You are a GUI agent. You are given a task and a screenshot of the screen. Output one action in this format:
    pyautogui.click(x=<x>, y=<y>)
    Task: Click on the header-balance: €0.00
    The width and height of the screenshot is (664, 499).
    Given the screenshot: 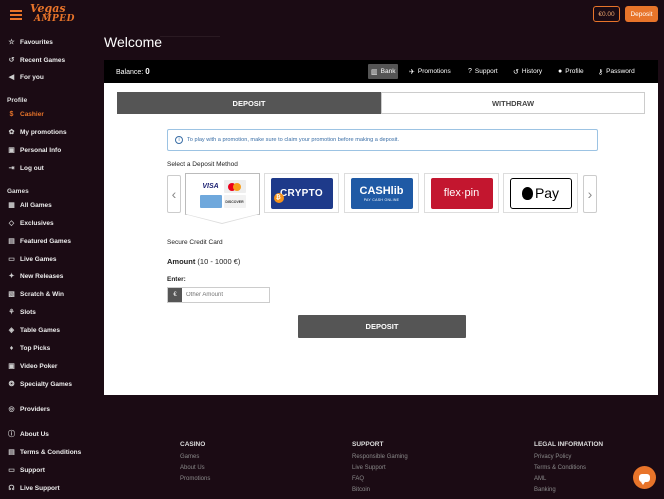 What is the action you would take?
    pyautogui.click(x=606, y=14)
    